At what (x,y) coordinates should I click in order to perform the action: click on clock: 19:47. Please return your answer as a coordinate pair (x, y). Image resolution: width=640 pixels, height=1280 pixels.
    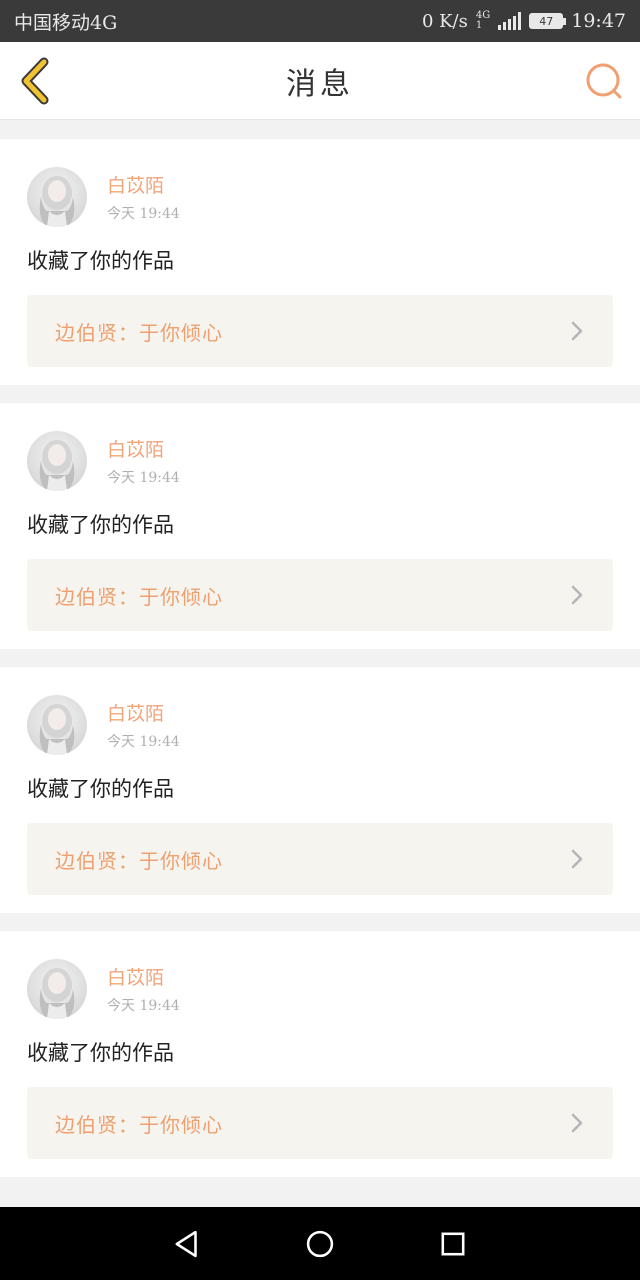
    Looking at the image, I should click on (598, 21).